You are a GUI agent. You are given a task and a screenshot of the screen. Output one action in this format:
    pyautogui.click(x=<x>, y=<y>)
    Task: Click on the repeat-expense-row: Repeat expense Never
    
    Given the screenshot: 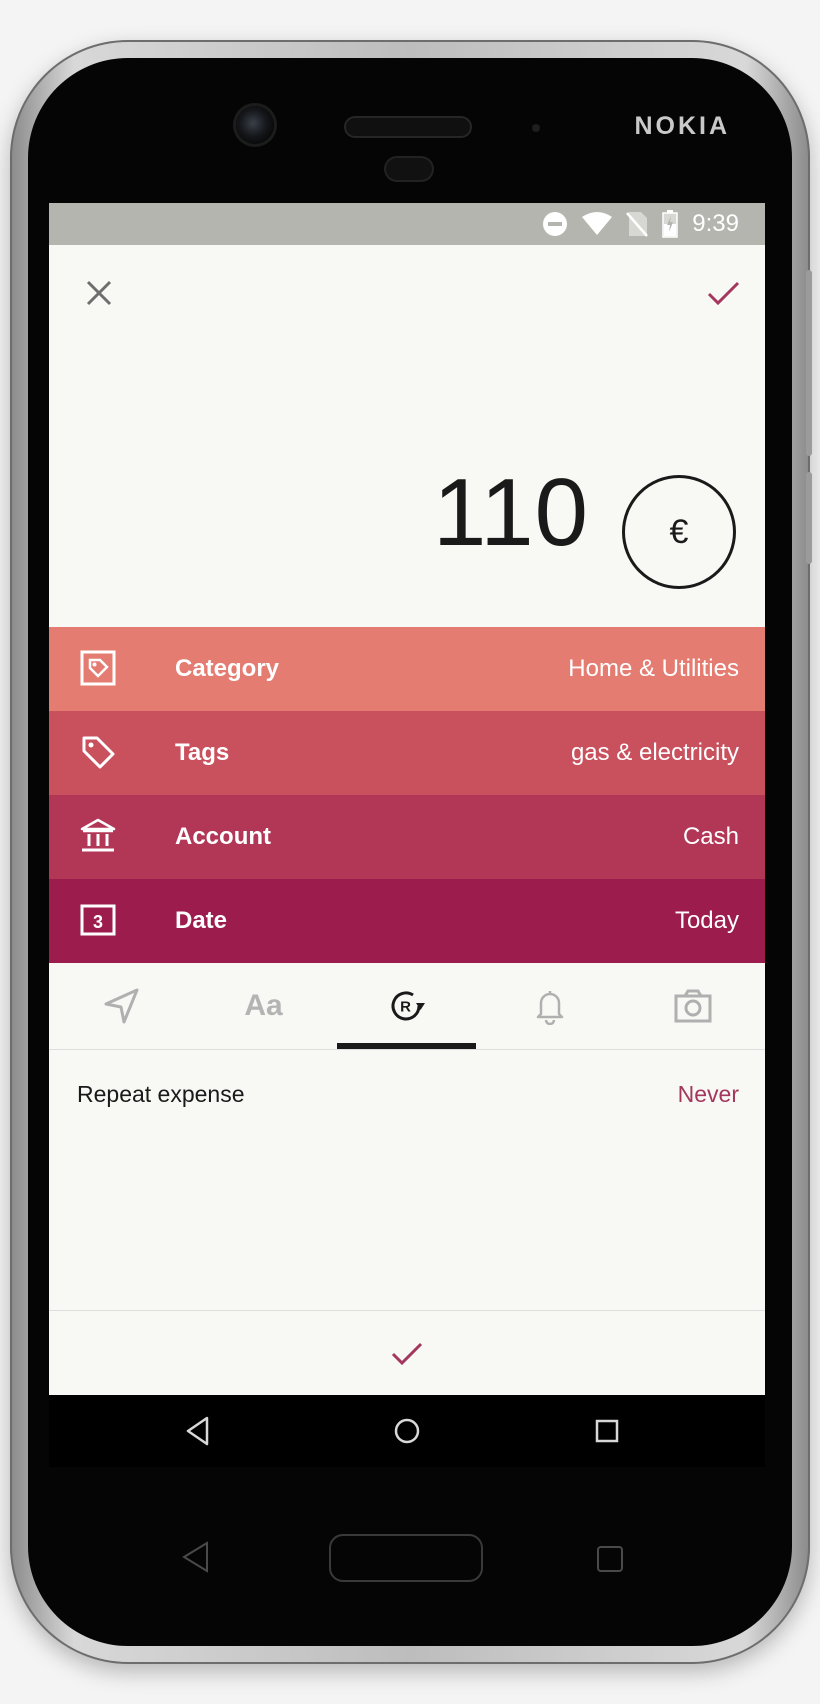 What is the action you would take?
    pyautogui.click(x=407, y=1094)
    